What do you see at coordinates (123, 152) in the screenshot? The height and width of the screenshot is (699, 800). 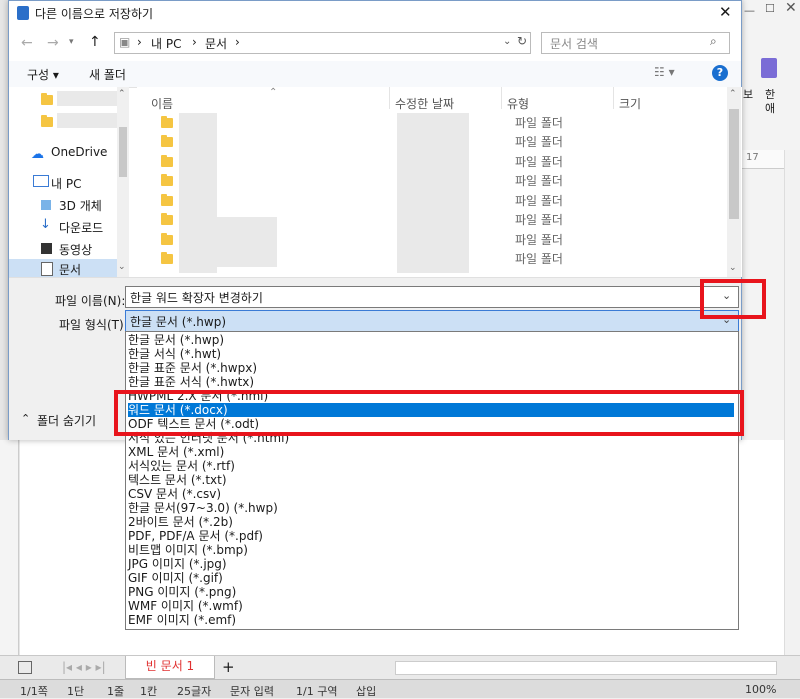 I see `nav-scroll-thumb` at bounding box center [123, 152].